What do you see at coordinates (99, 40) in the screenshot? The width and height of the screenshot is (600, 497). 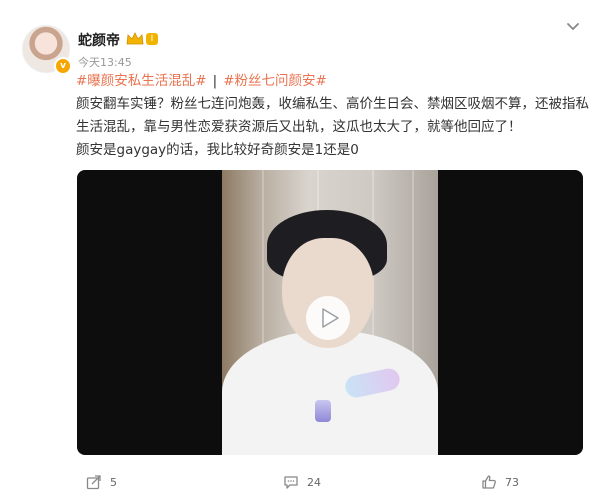 I see `username: 蛇颜帝` at bounding box center [99, 40].